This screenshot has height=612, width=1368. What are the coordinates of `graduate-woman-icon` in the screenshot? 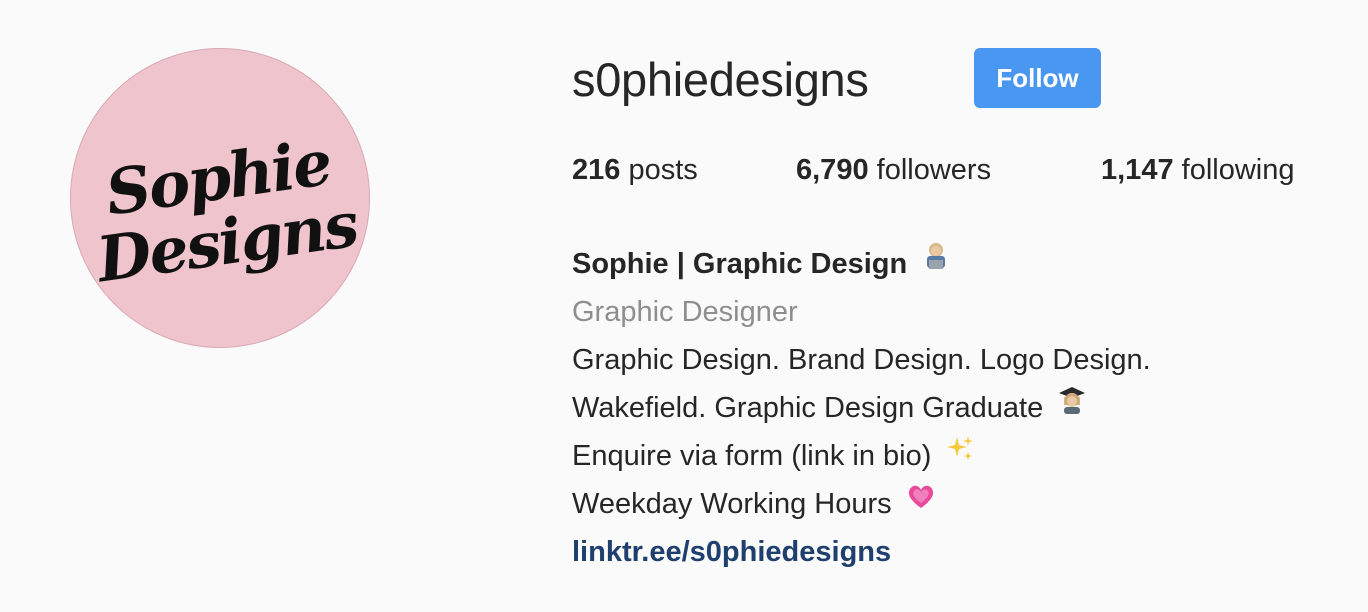 It's located at (1072, 406).